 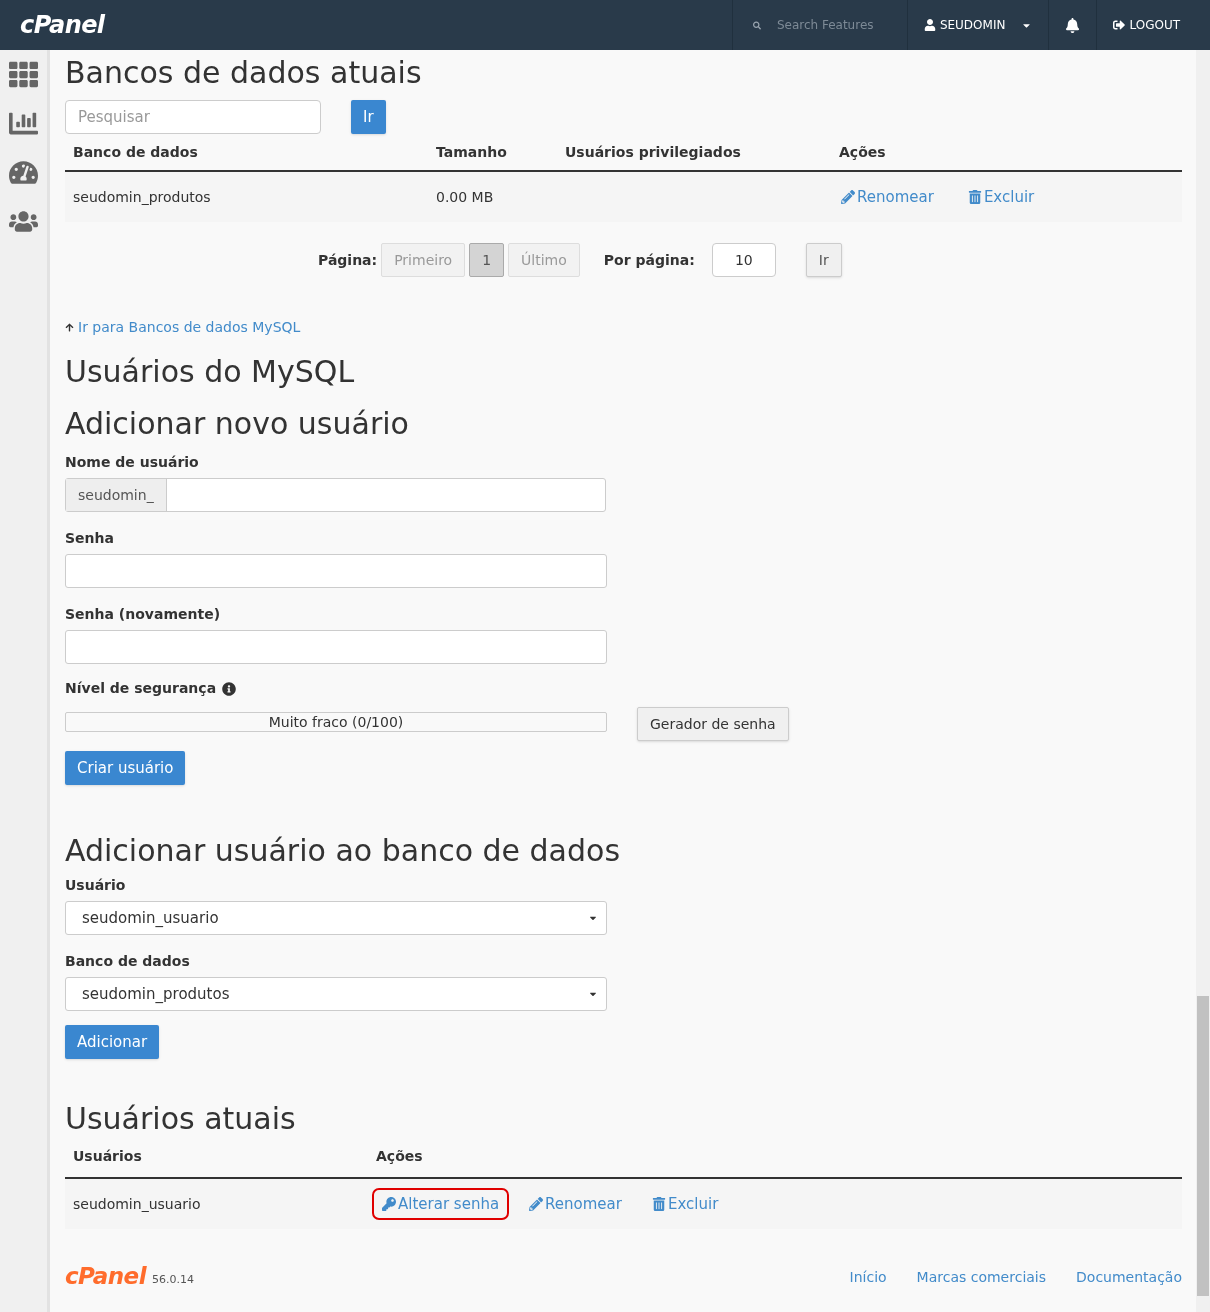 What do you see at coordinates (183, 327) in the screenshot?
I see `back-link: Ir para Bancos de dados MySQL` at bounding box center [183, 327].